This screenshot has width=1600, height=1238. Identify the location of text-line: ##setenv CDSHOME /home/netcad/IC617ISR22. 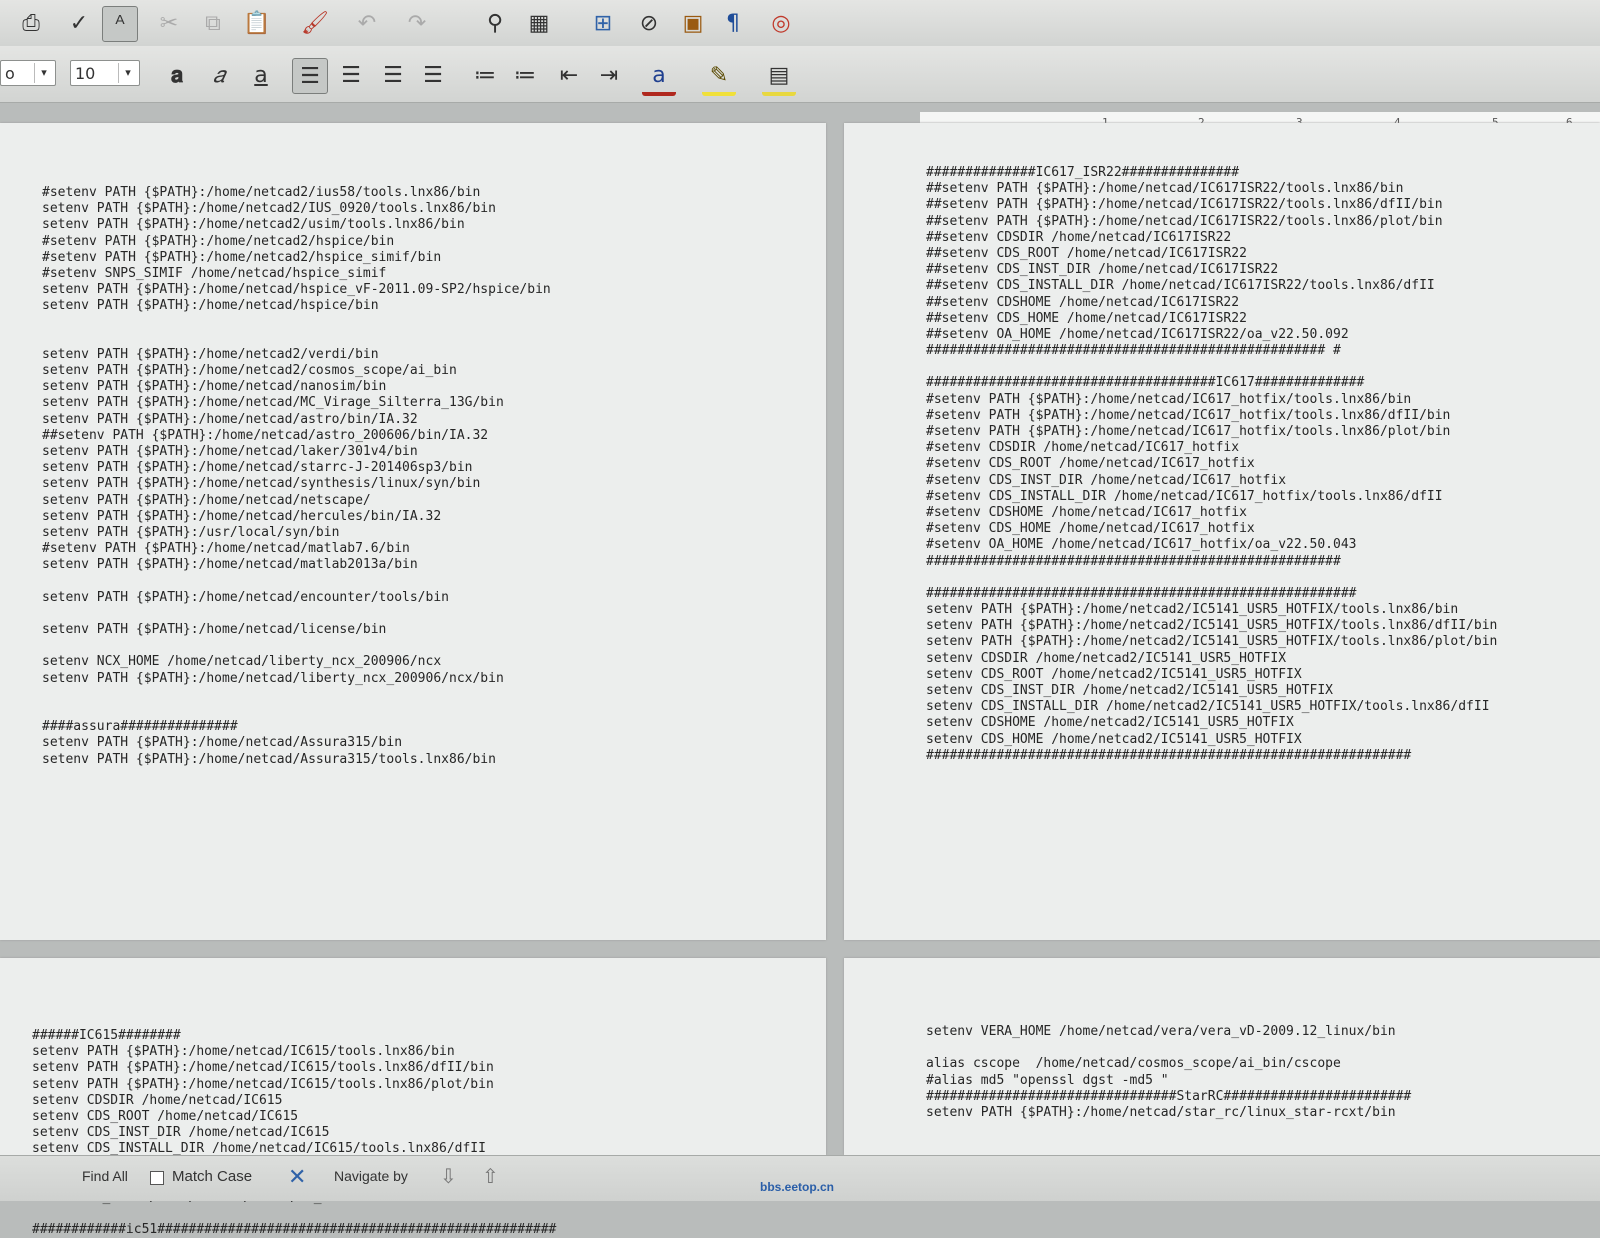
(1211, 303).